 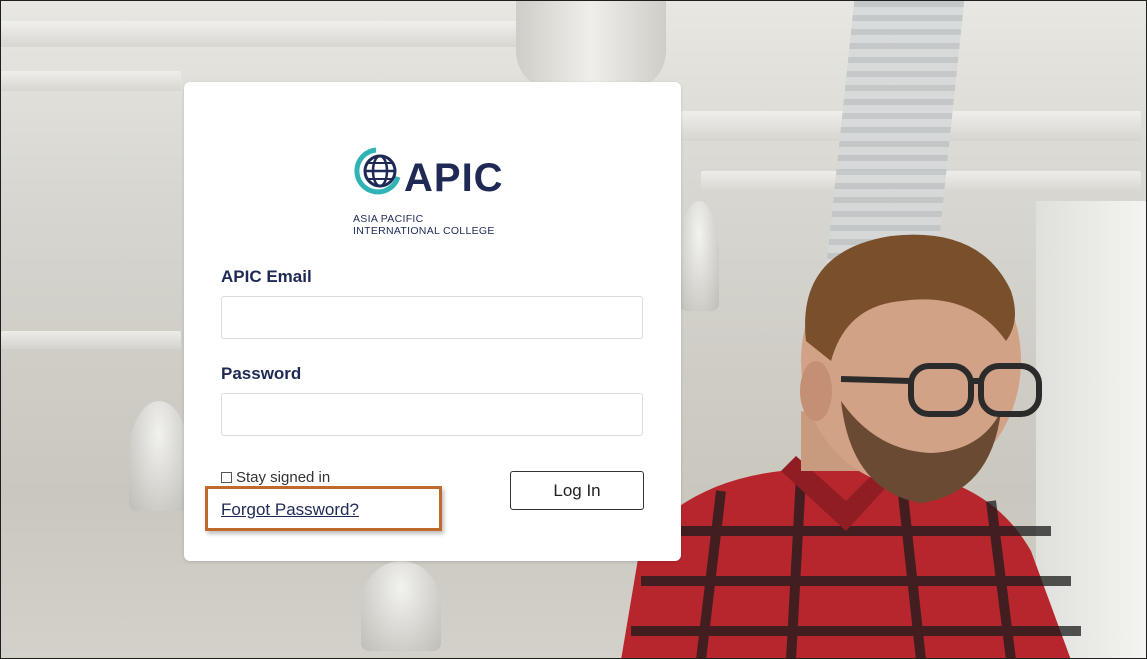 What do you see at coordinates (226, 477) in the screenshot?
I see `stay-signed-in-checkbox` at bounding box center [226, 477].